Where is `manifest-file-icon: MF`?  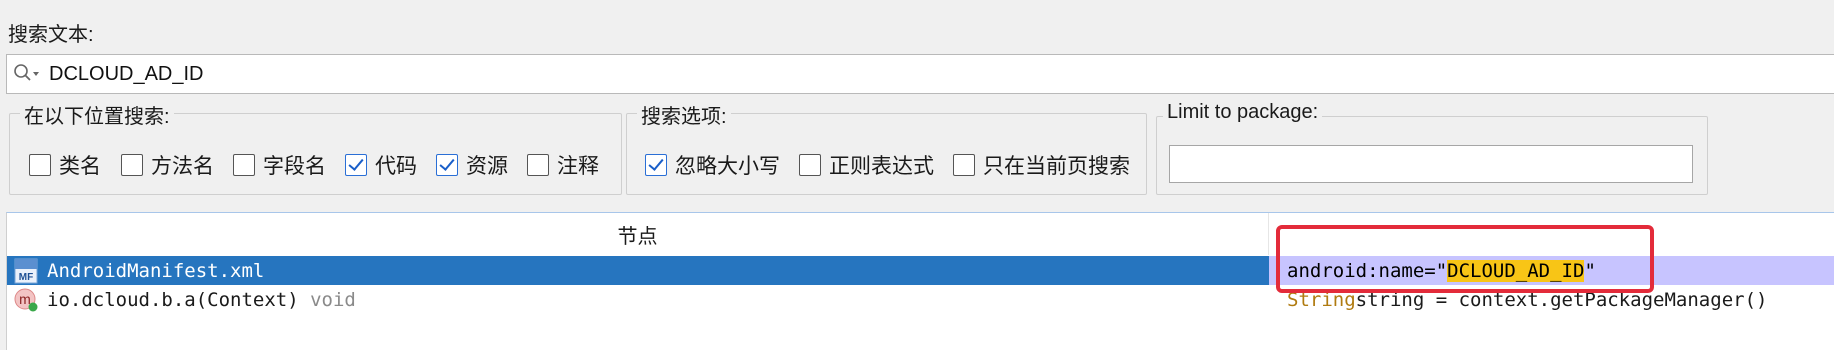 manifest-file-icon: MF is located at coordinates (26, 271).